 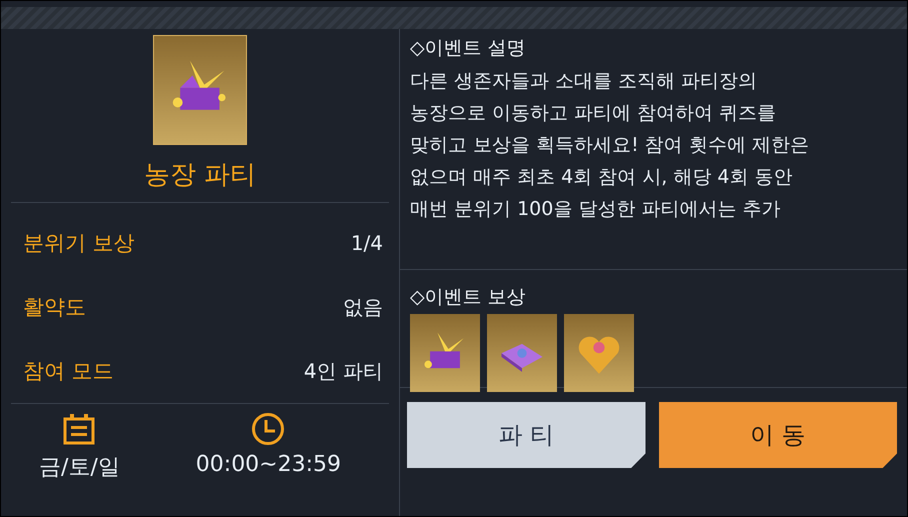 I want to click on clock-icon, so click(x=268, y=429).